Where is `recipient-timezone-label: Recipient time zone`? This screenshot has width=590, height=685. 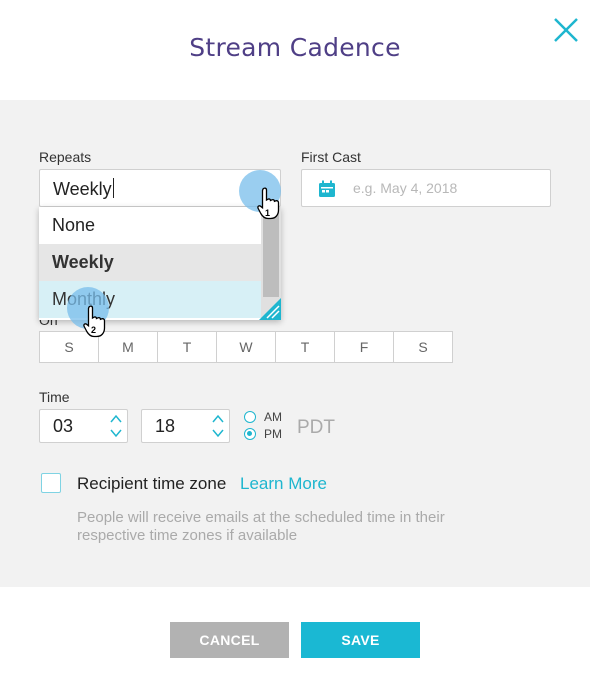 recipient-timezone-label: Recipient time zone is located at coordinates (152, 483).